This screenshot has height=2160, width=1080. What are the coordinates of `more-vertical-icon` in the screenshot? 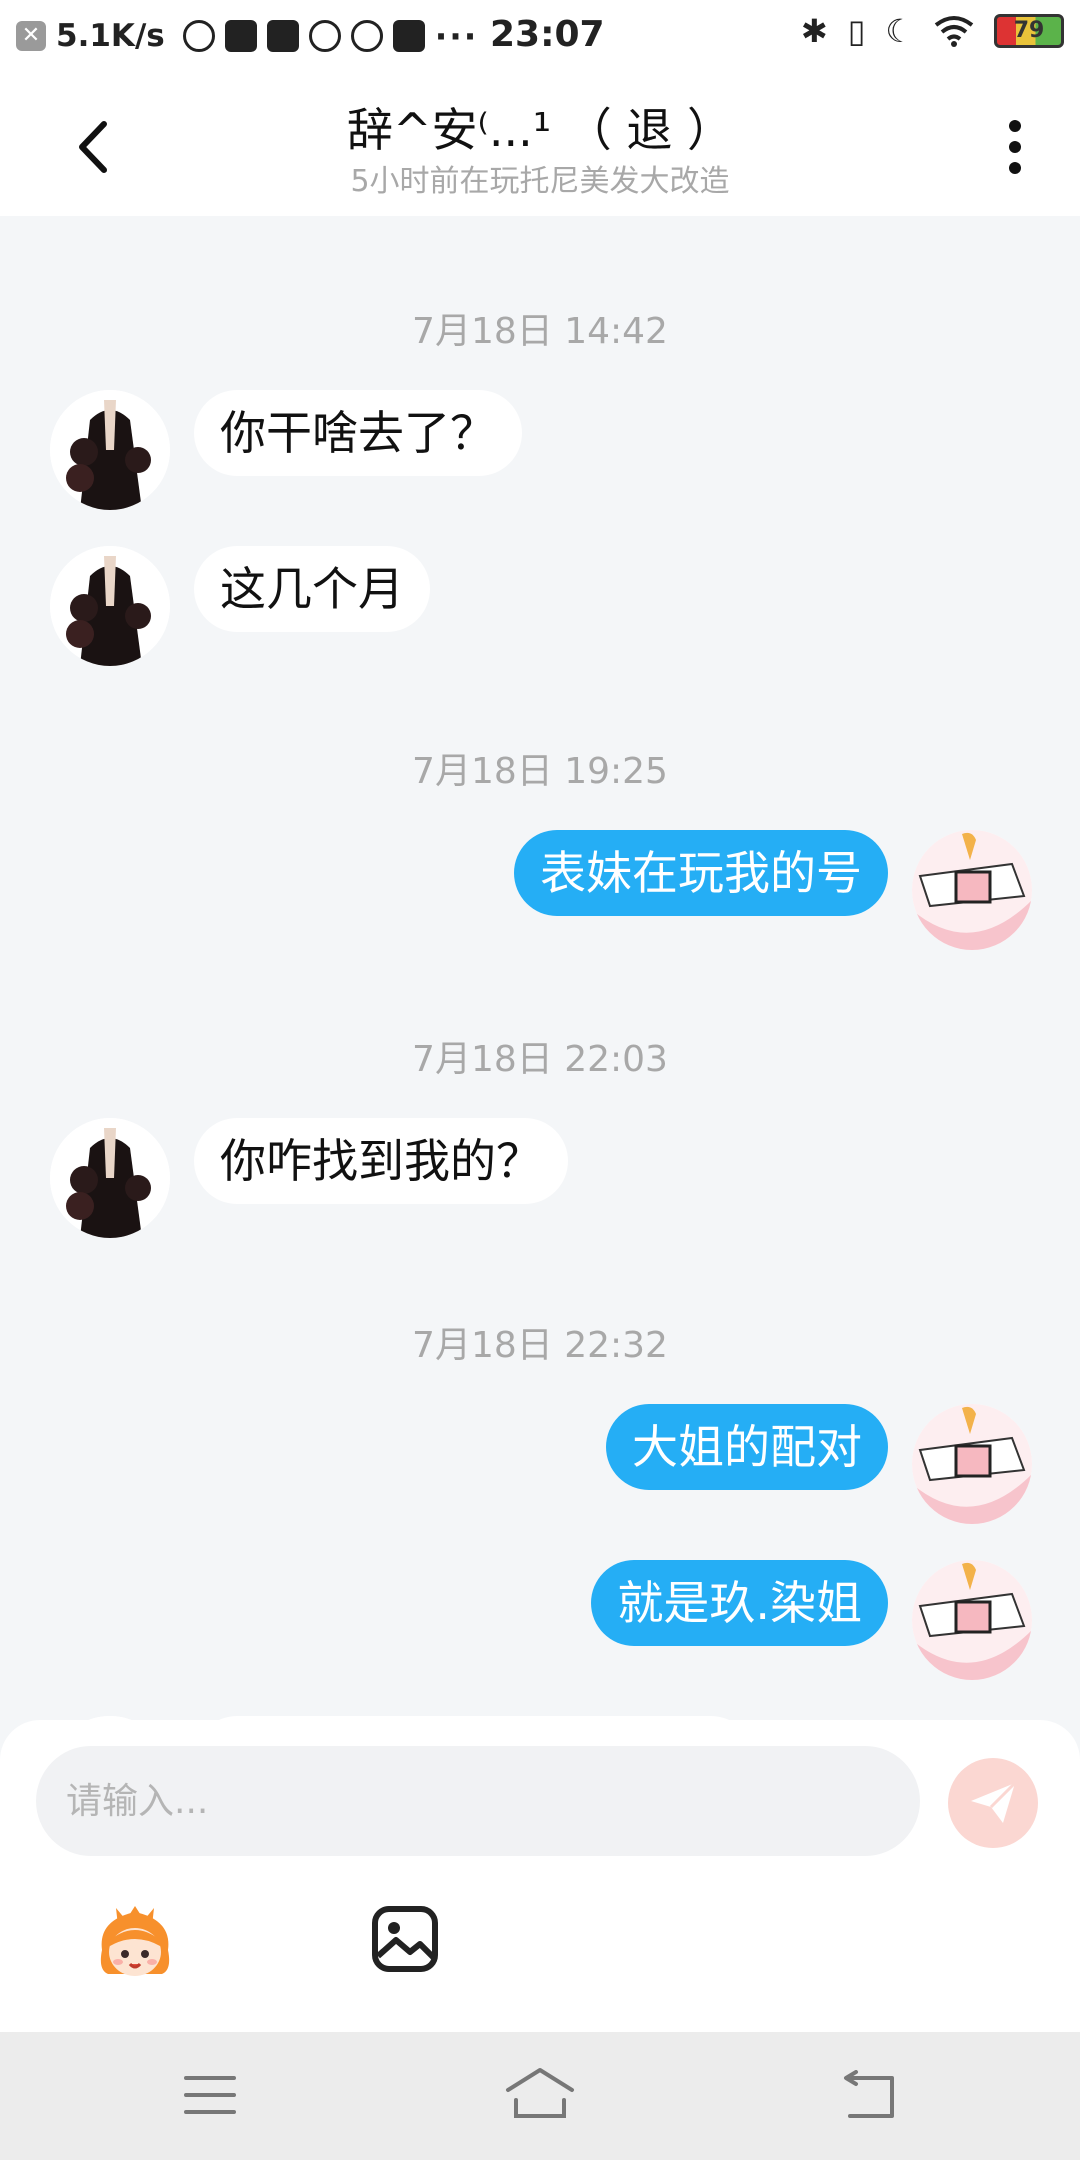 It's located at (1015, 147).